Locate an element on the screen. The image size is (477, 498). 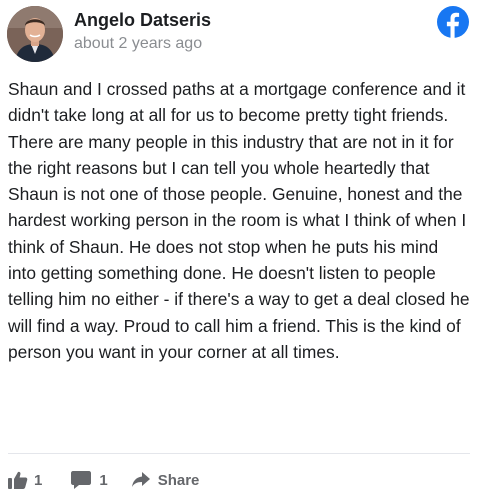
author-name: Angelo Datseris is located at coordinates (142, 20).